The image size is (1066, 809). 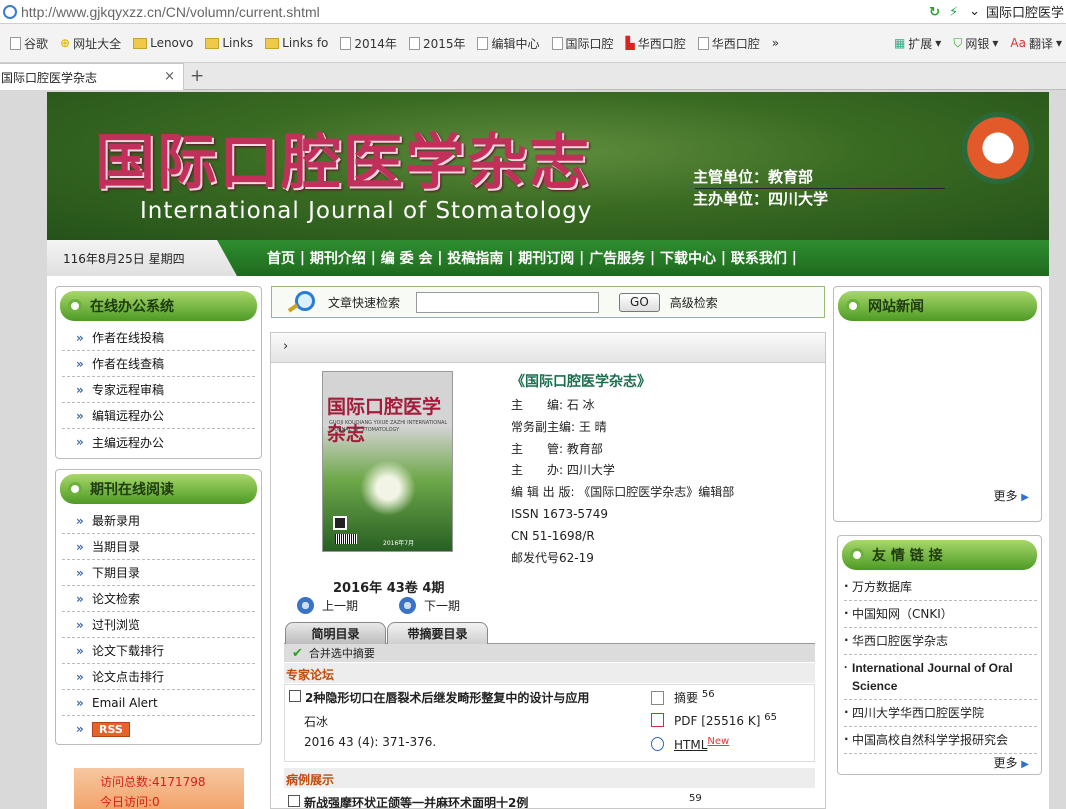 What do you see at coordinates (158, 651) in the screenshot?
I see `read-item: 论文下载排行` at bounding box center [158, 651].